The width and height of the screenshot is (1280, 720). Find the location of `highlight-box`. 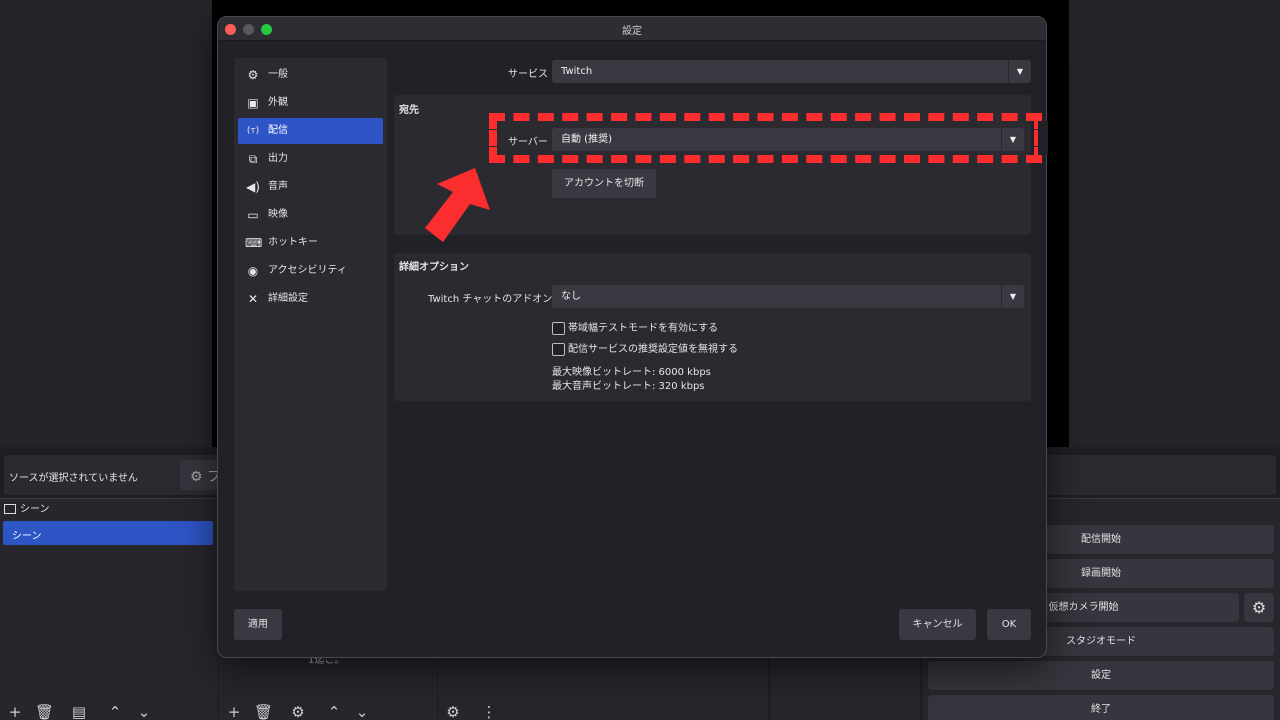

highlight-box is located at coordinates (765, 138).